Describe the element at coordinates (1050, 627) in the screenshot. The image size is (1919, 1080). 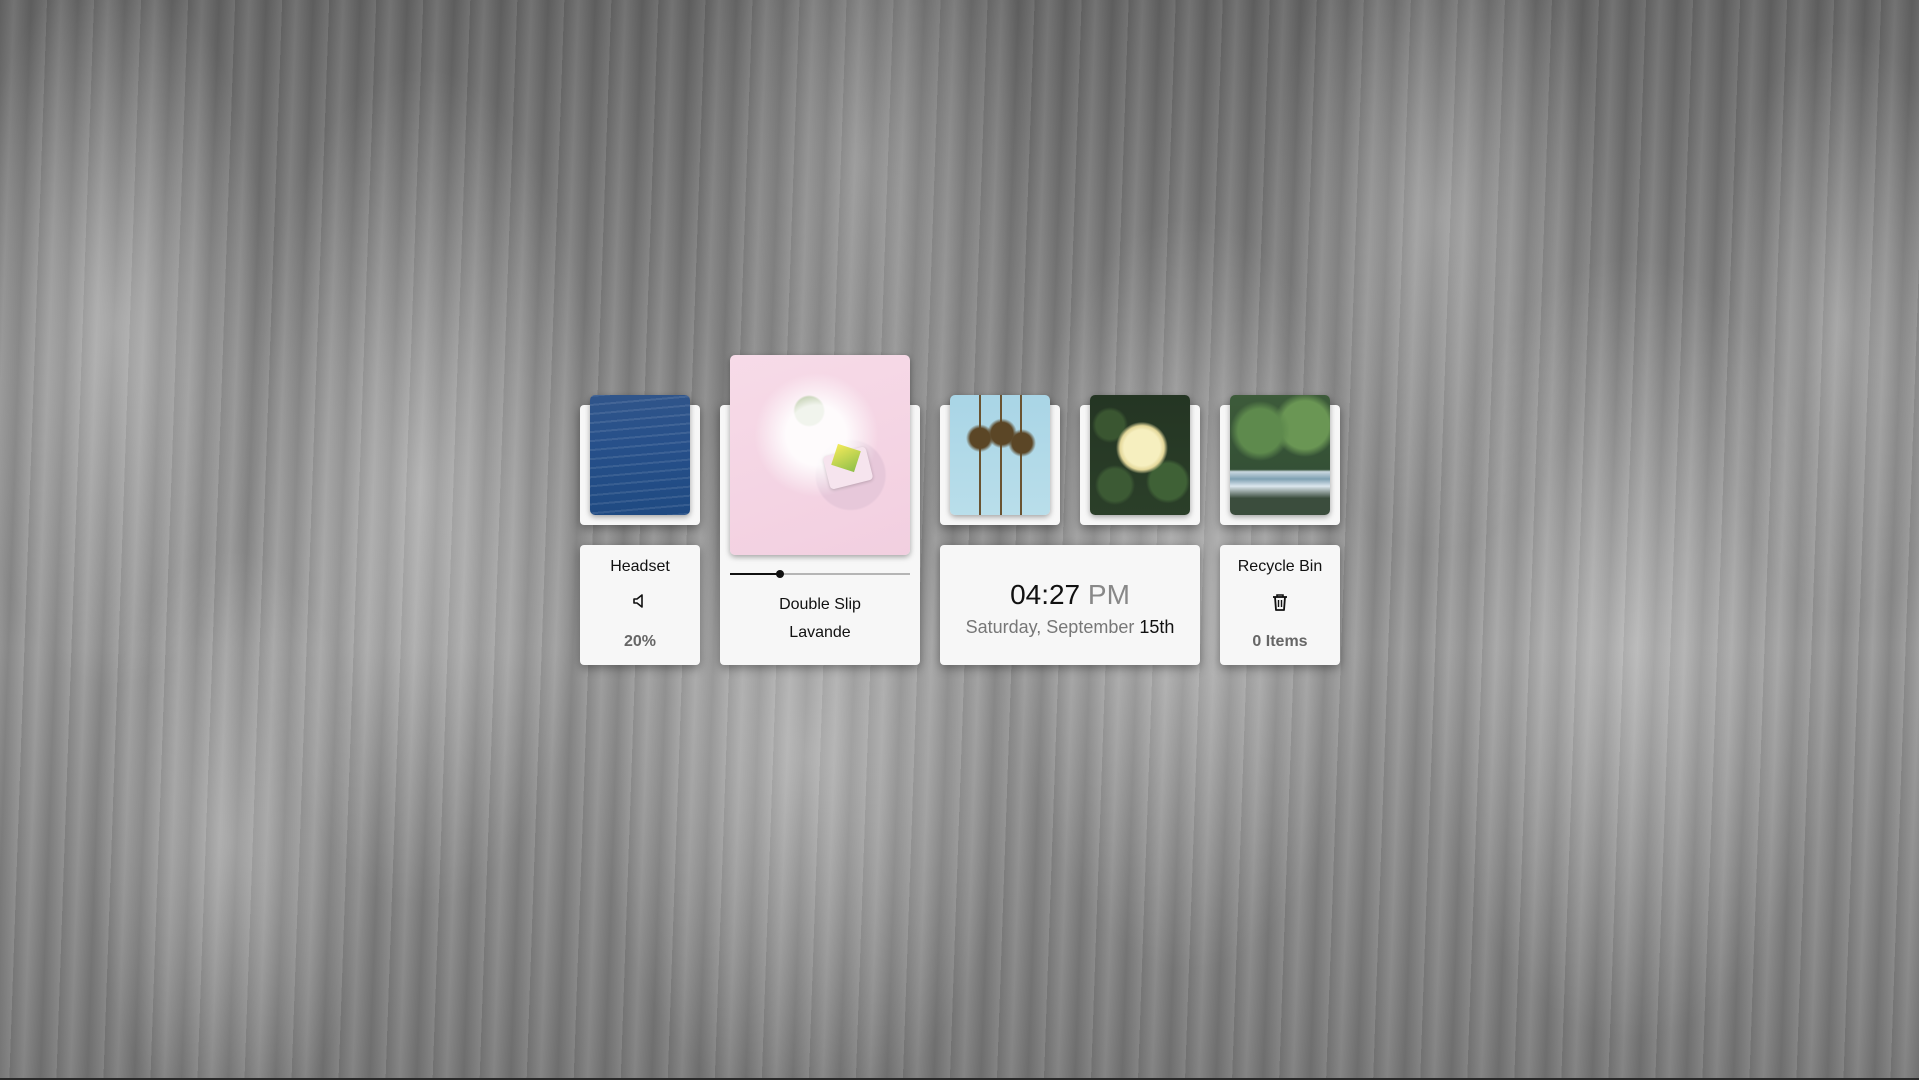
I see `clock-date: Saturday, September` at that location.